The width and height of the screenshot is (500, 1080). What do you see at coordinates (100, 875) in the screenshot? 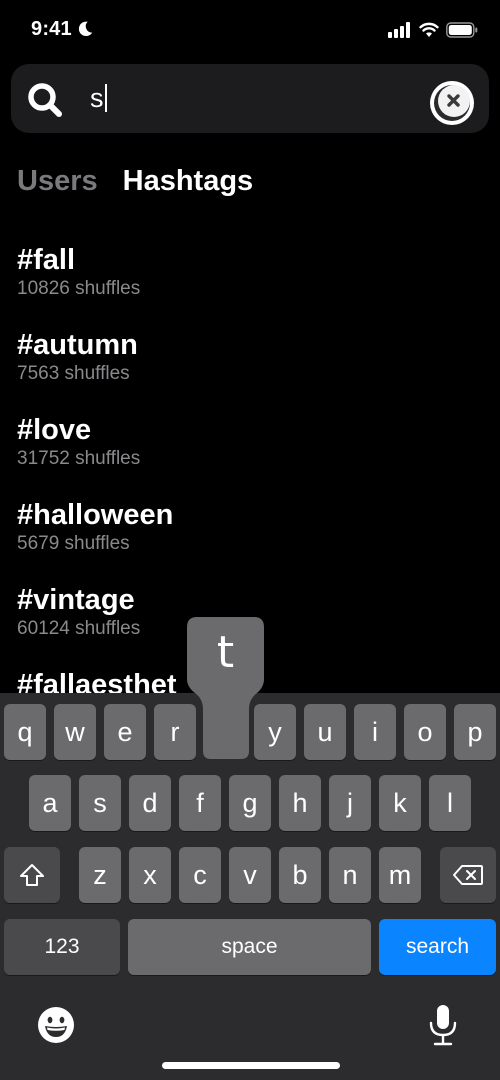
I see `key-z: z` at bounding box center [100, 875].